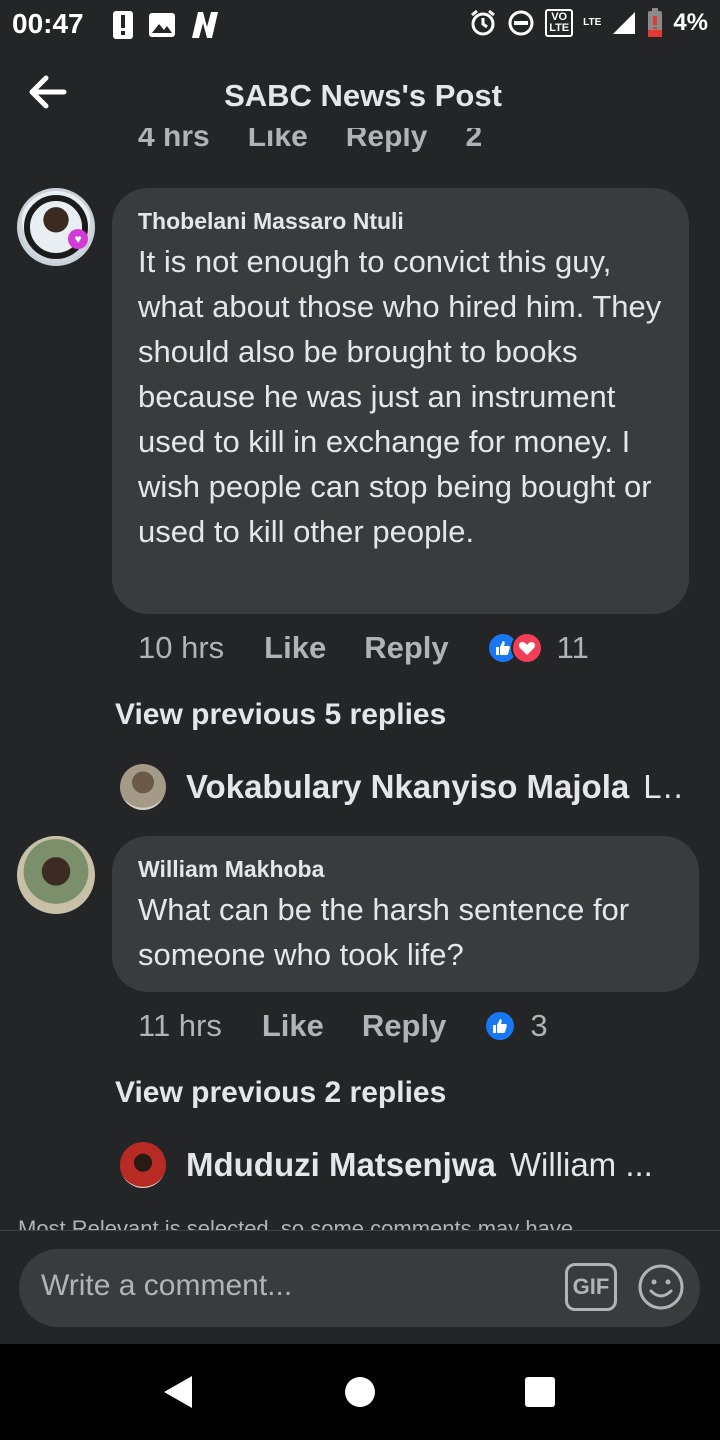  I want to click on heart-badge-icon: ♥, so click(78, 239).